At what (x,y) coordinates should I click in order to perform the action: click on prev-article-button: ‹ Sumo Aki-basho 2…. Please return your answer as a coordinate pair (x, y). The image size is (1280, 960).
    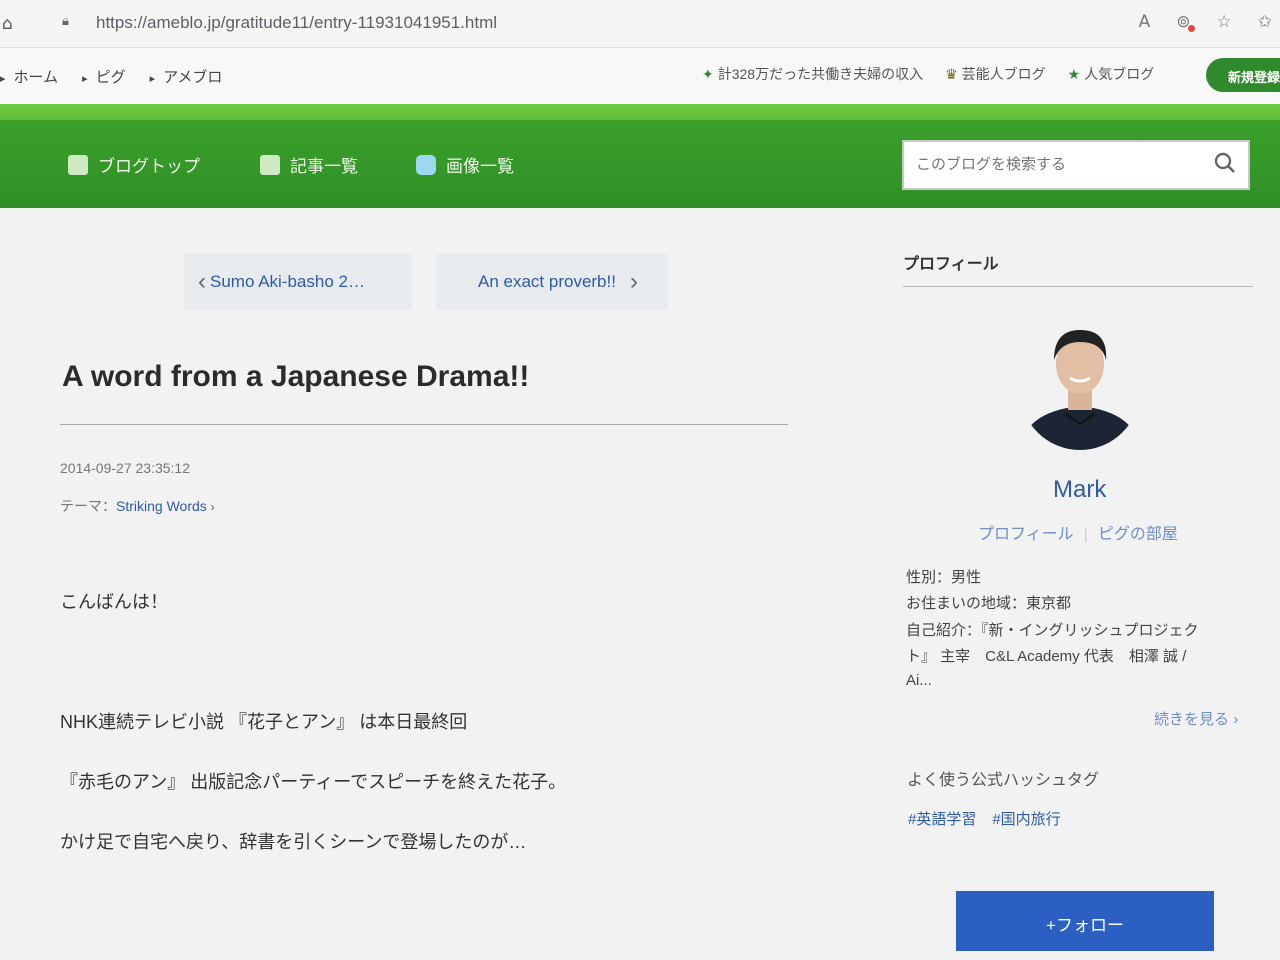
    Looking at the image, I should click on (298, 282).